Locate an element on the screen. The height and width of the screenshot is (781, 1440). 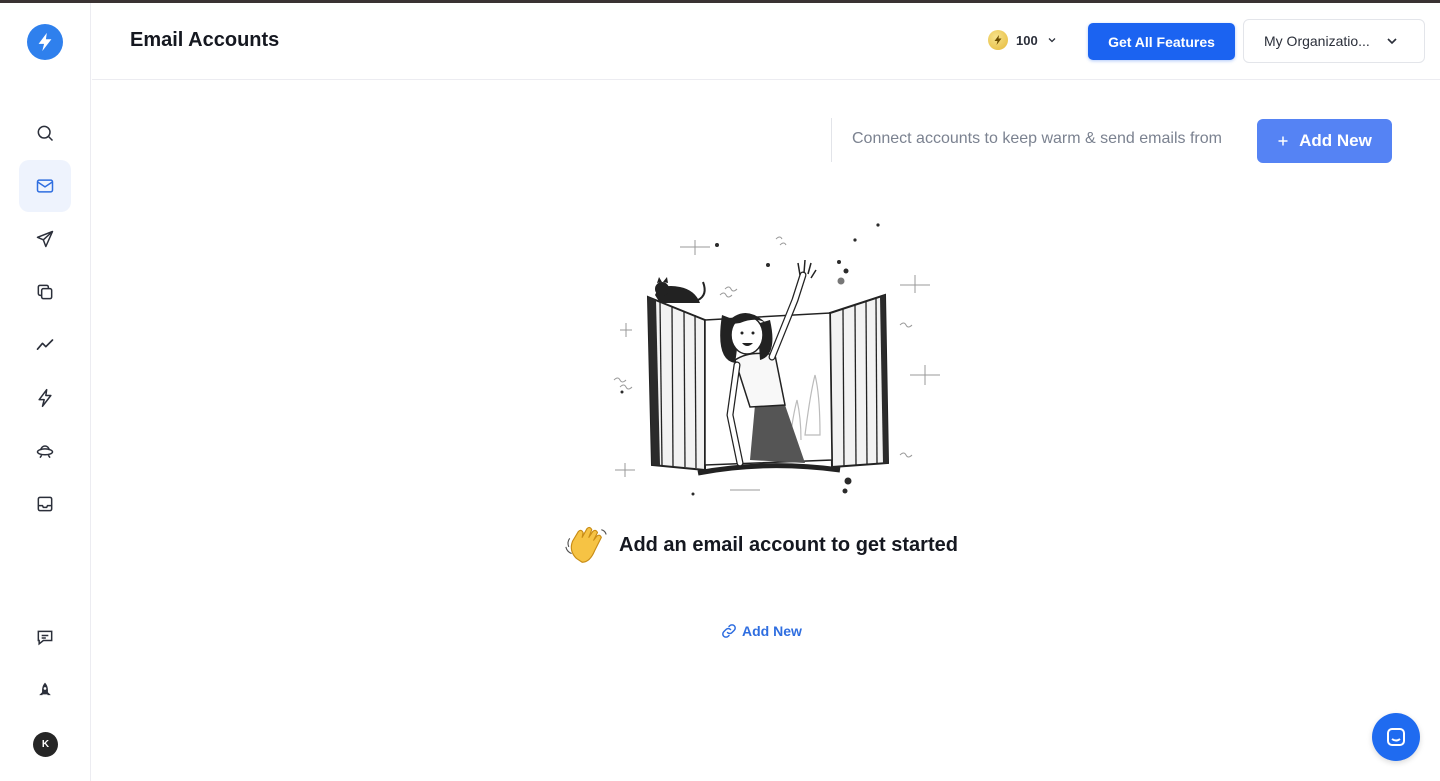
chat-support-button is located at coordinates (1396, 737).